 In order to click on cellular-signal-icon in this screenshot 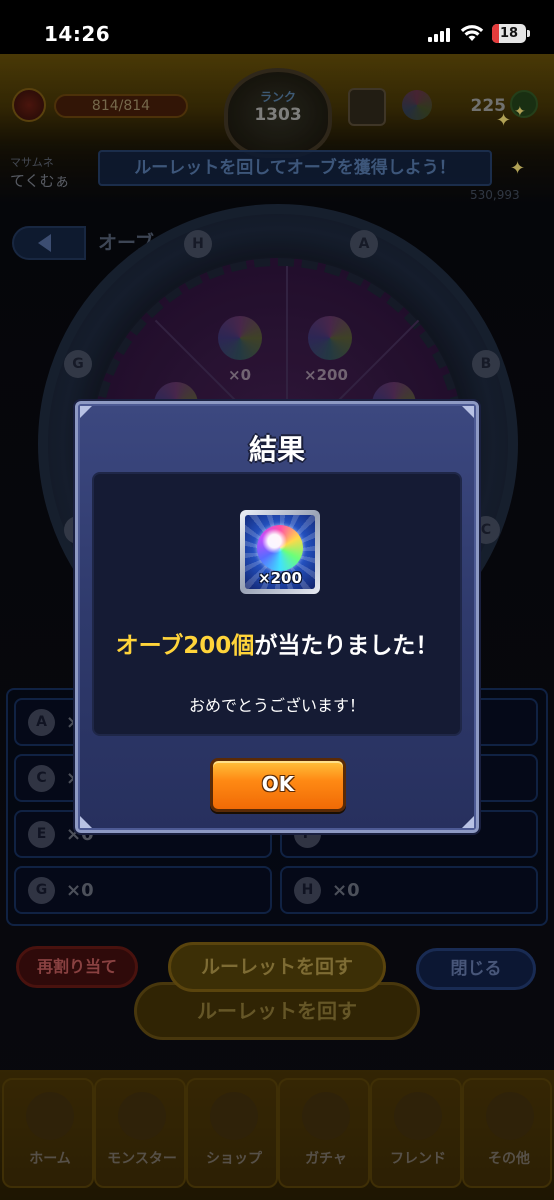, I will do `click(441, 35)`.